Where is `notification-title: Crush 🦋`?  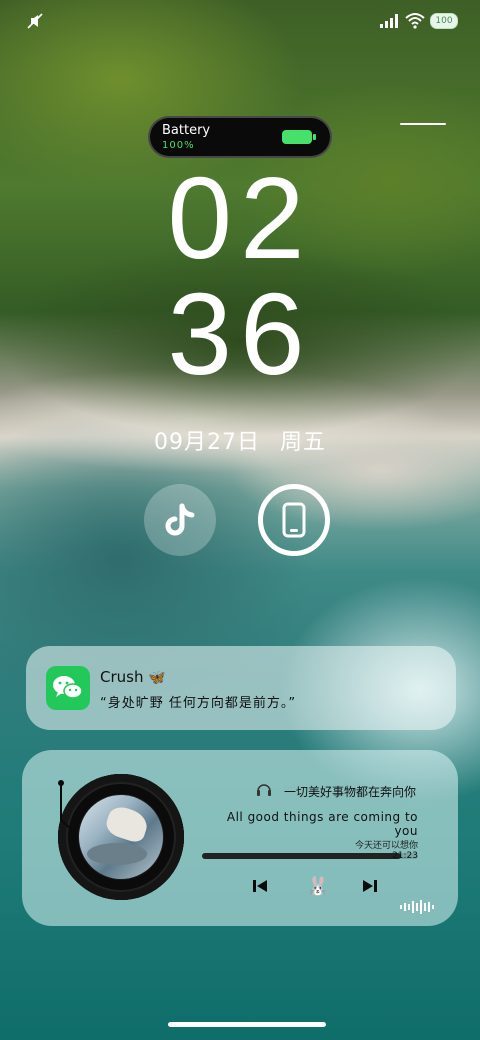 notification-title: Crush 🦋 is located at coordinates (133, 677).